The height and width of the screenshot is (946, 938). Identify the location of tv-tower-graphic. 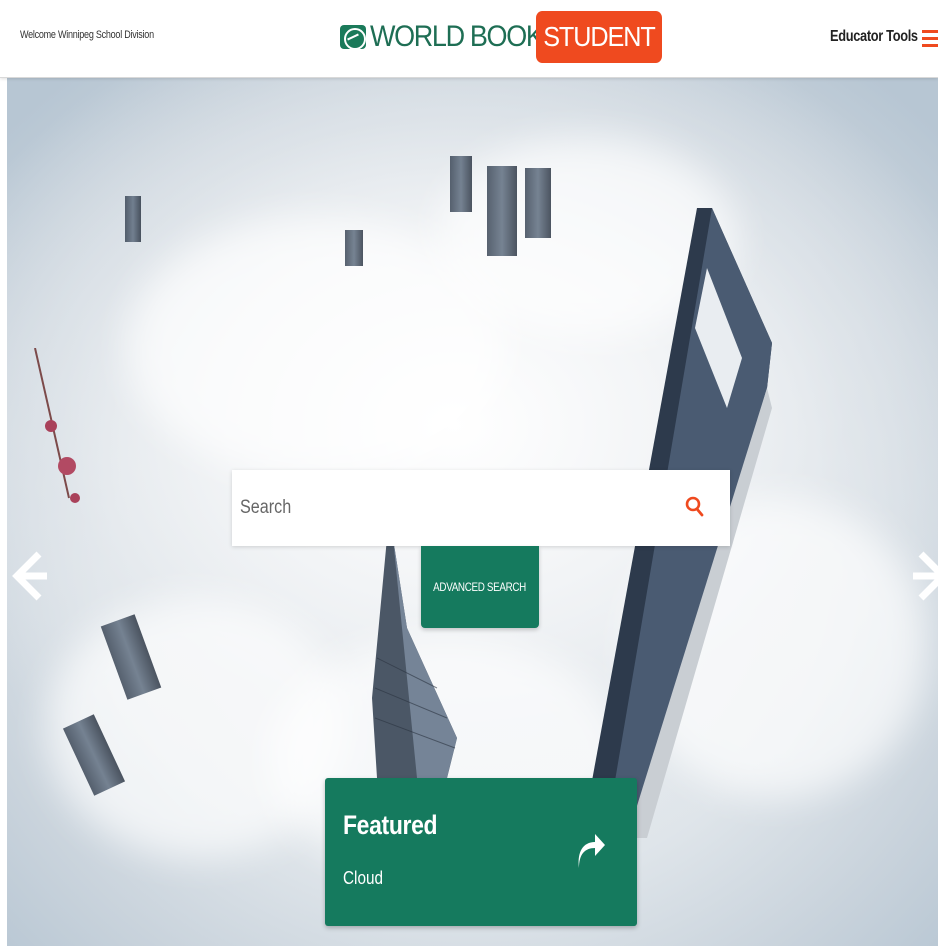
(57, 425).